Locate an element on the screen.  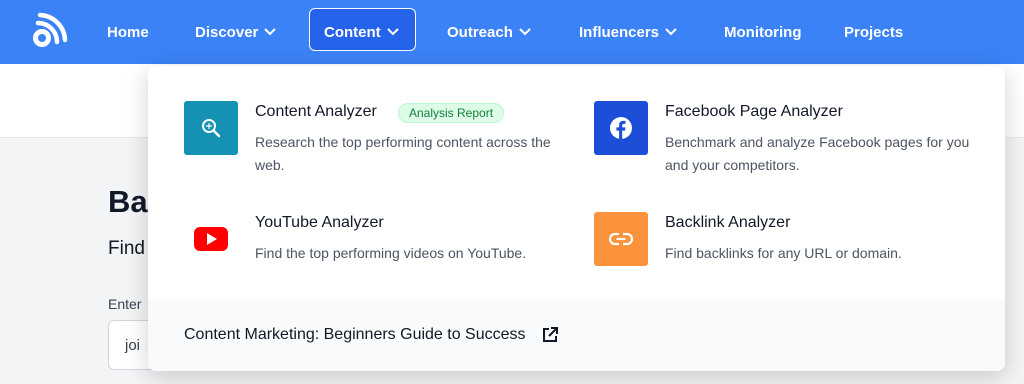
input-label: Enter is located at coordinates (125, 304).